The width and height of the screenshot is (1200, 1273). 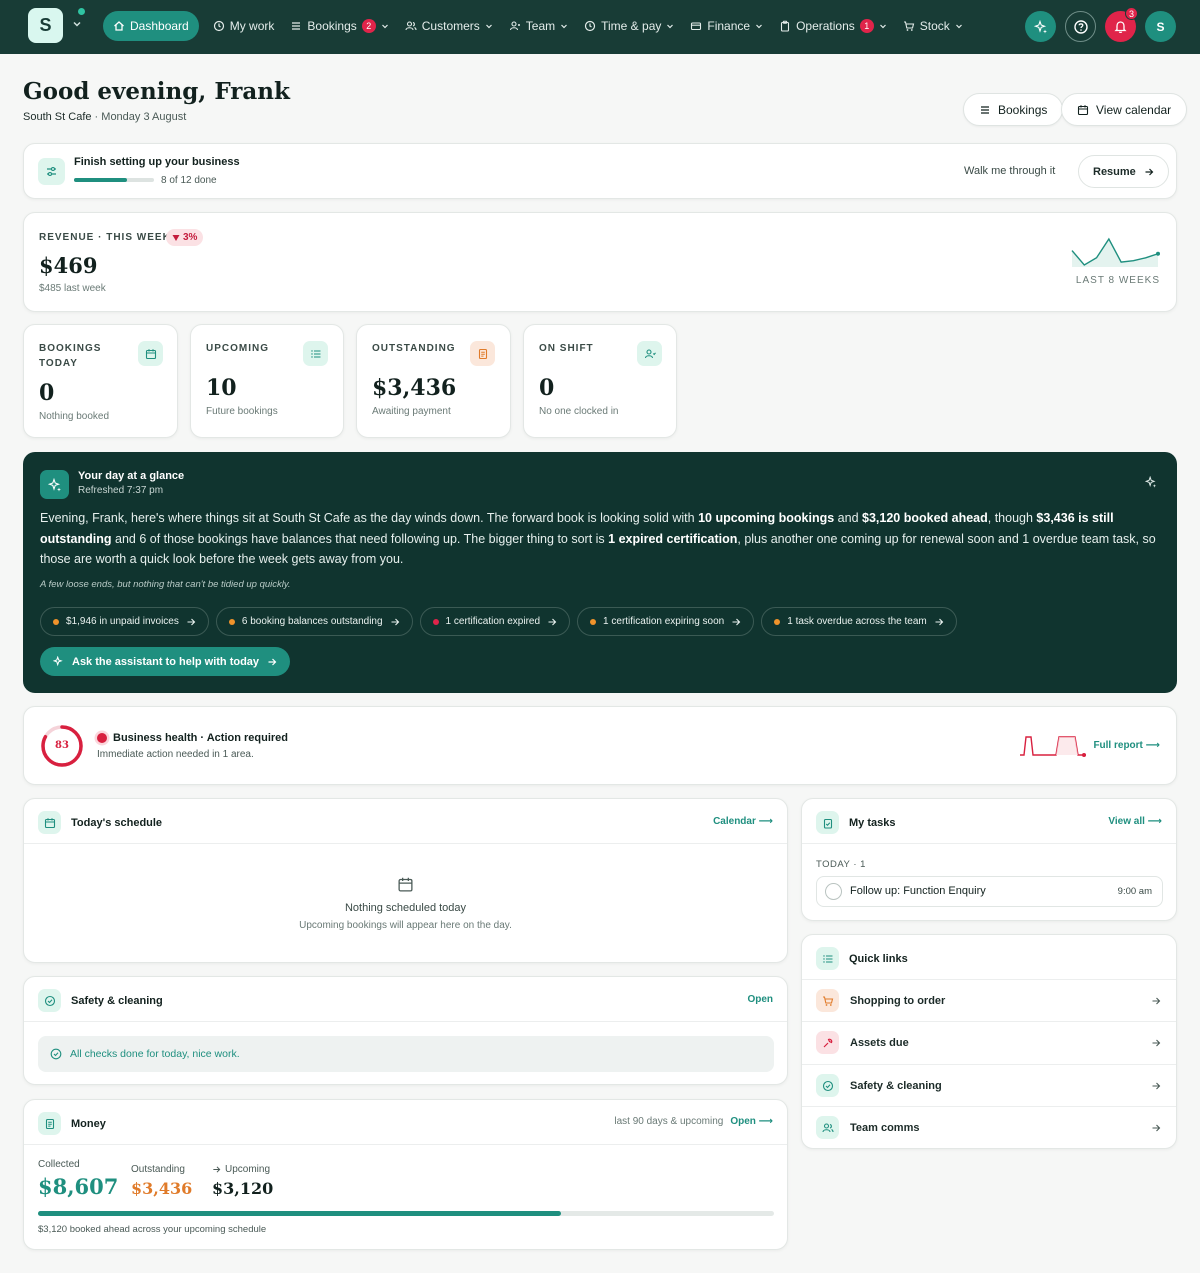 What do you see at coordinates (159, 26) in the screenshot?
I see `nav-label: Dashboard` at bounding box center [159, 26].